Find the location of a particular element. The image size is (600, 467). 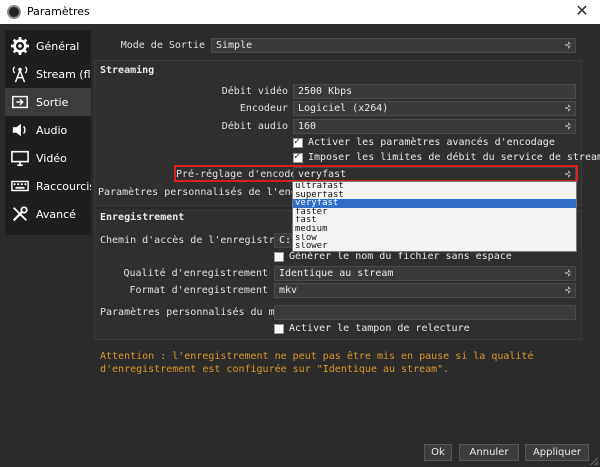

bitrate-limits-checkbox is located at coordinates (298, 157).